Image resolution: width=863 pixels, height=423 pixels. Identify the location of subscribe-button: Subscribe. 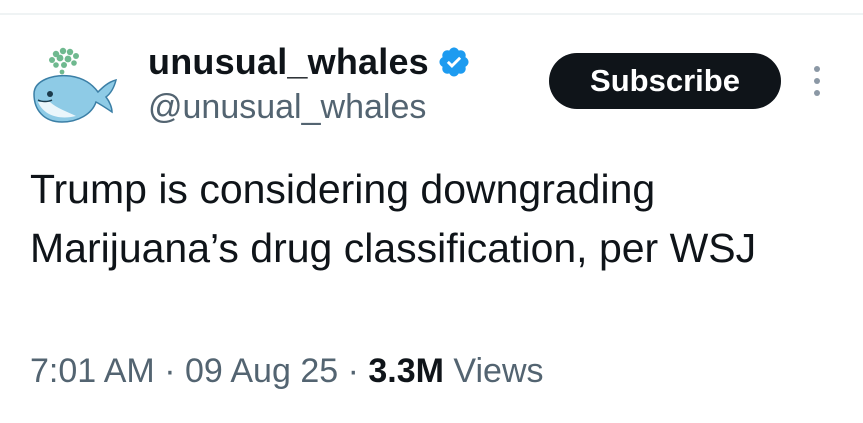
(665, 81).